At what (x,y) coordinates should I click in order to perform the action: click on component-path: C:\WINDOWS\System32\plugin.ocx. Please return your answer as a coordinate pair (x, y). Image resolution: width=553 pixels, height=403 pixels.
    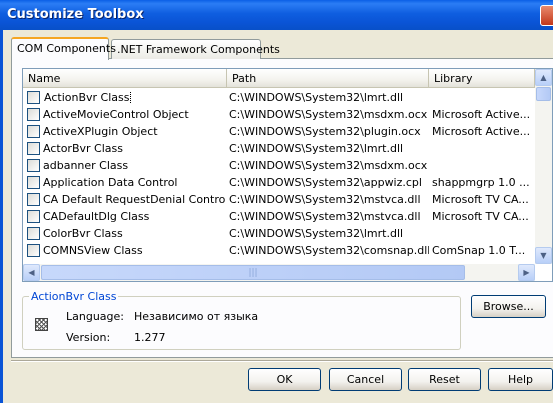
    Looking at the image, I should click on (325, 131).